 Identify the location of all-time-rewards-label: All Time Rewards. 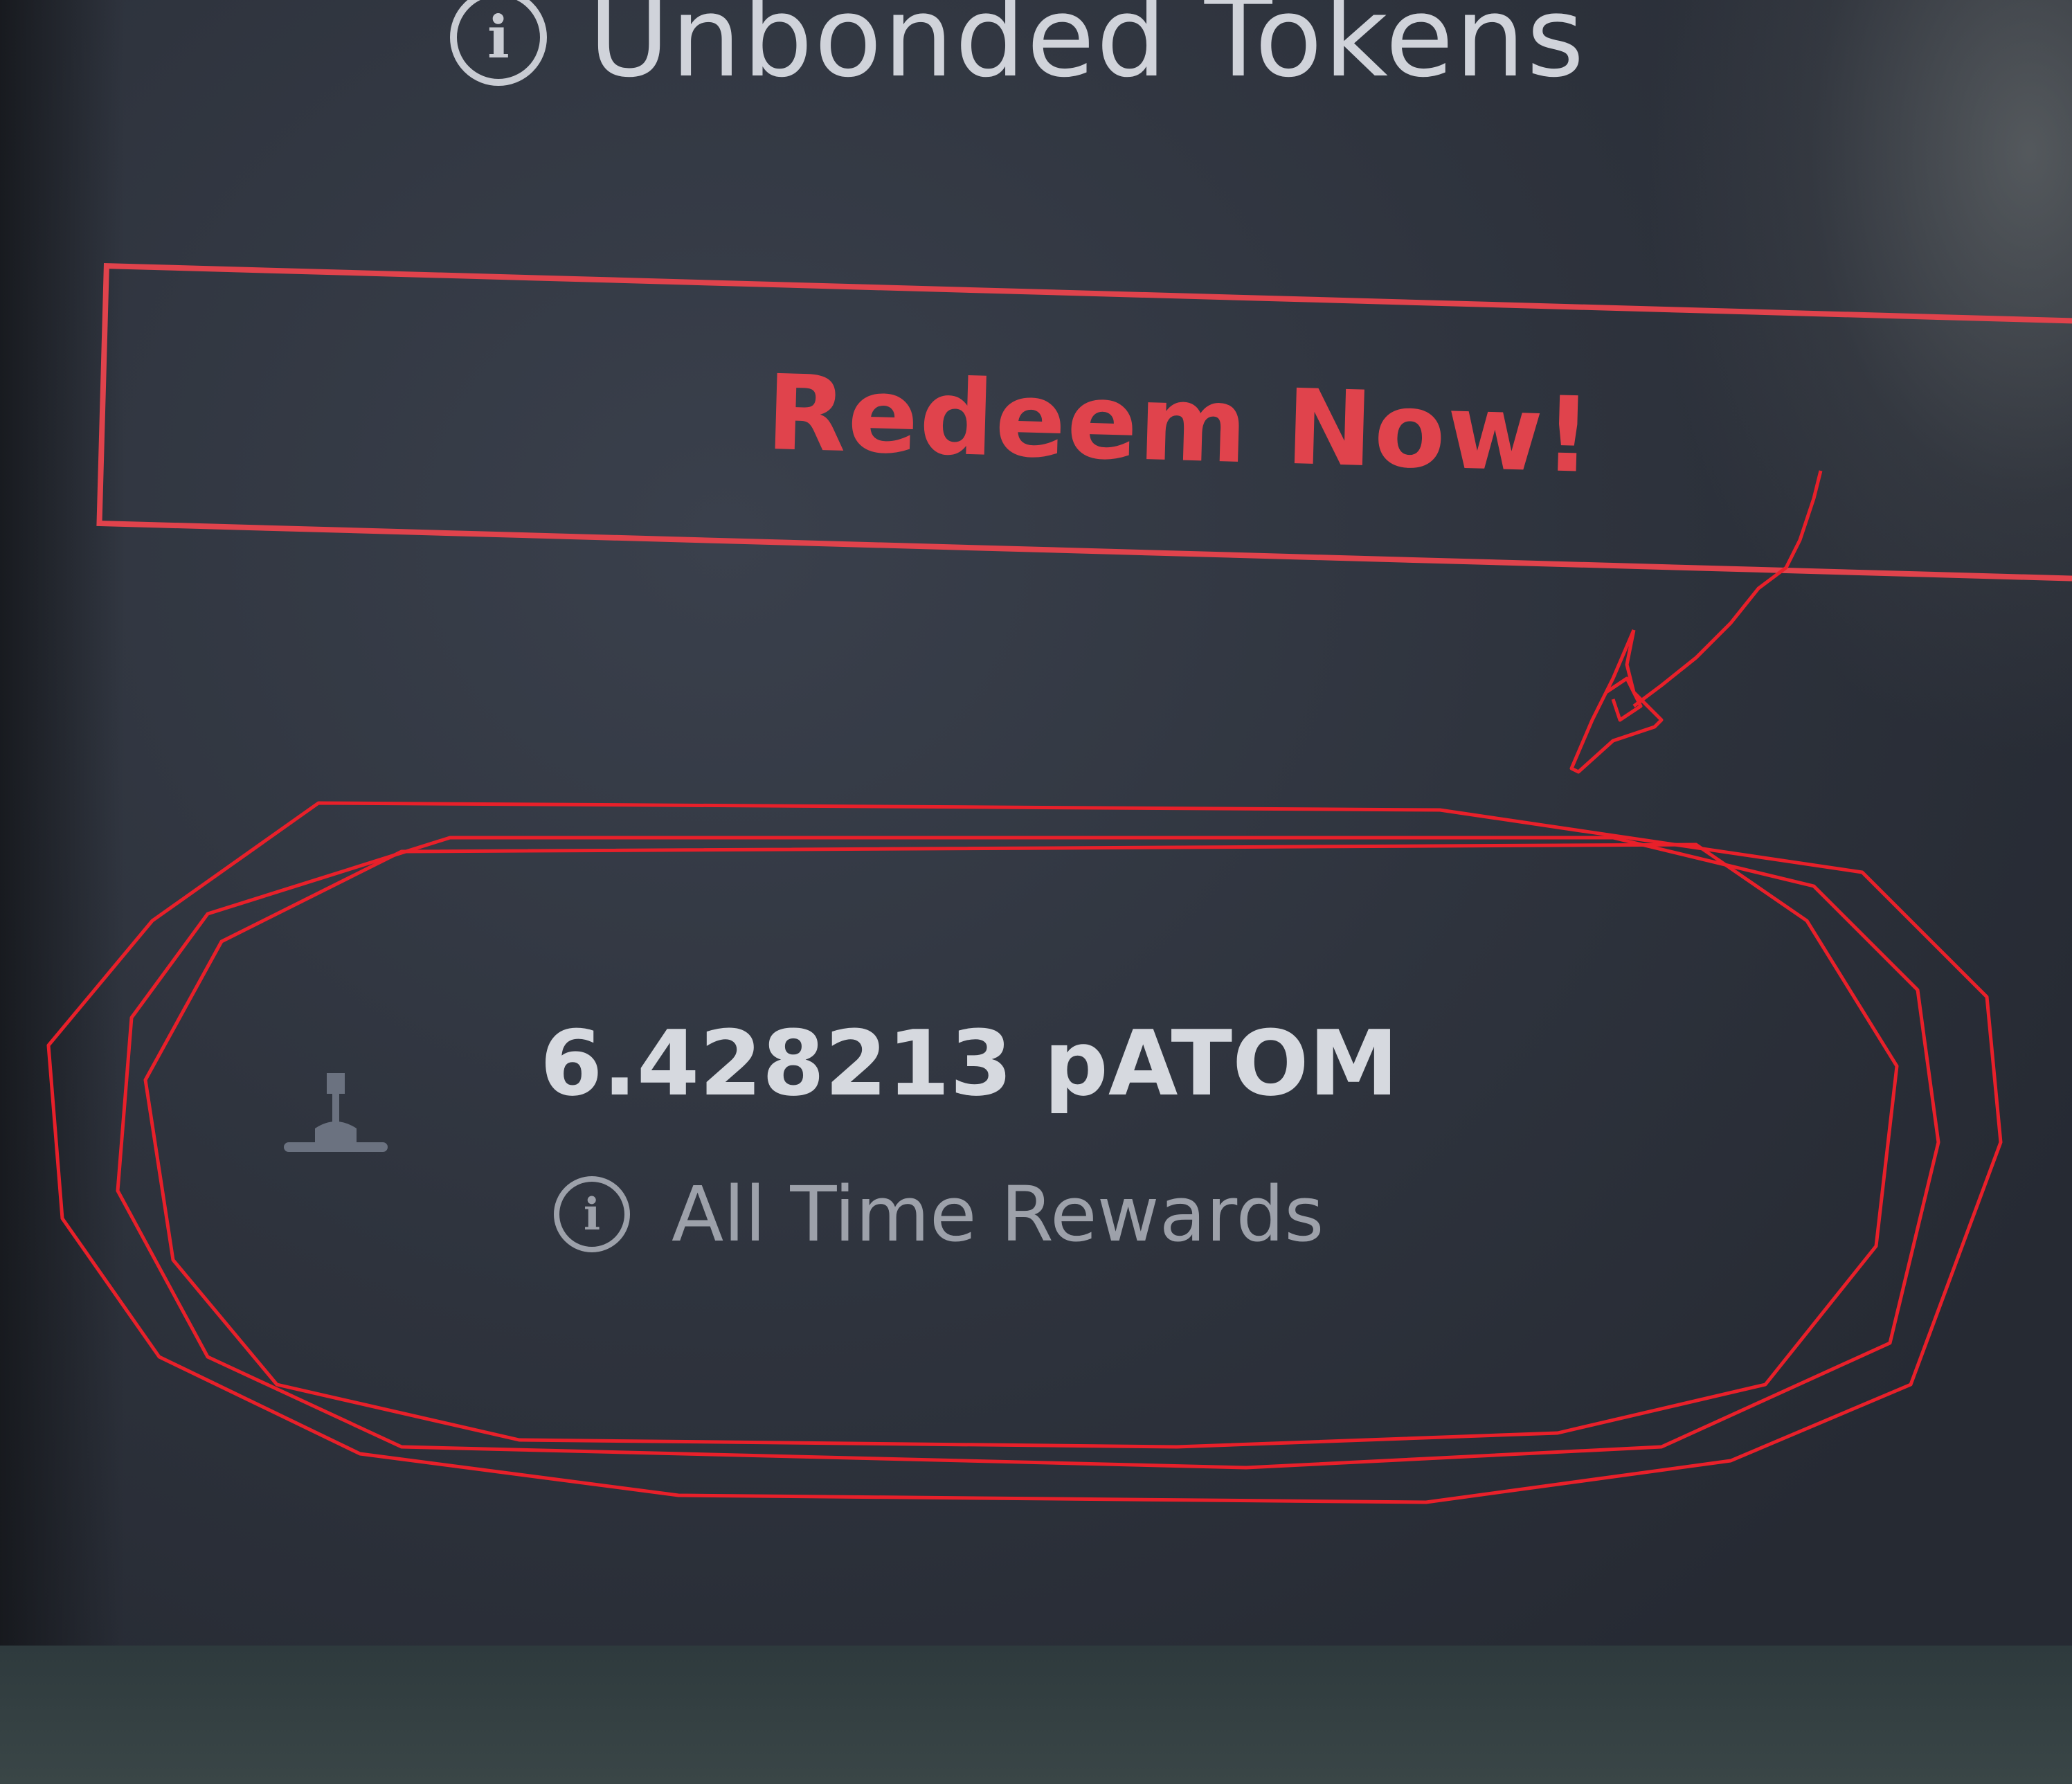
(998, 1215).